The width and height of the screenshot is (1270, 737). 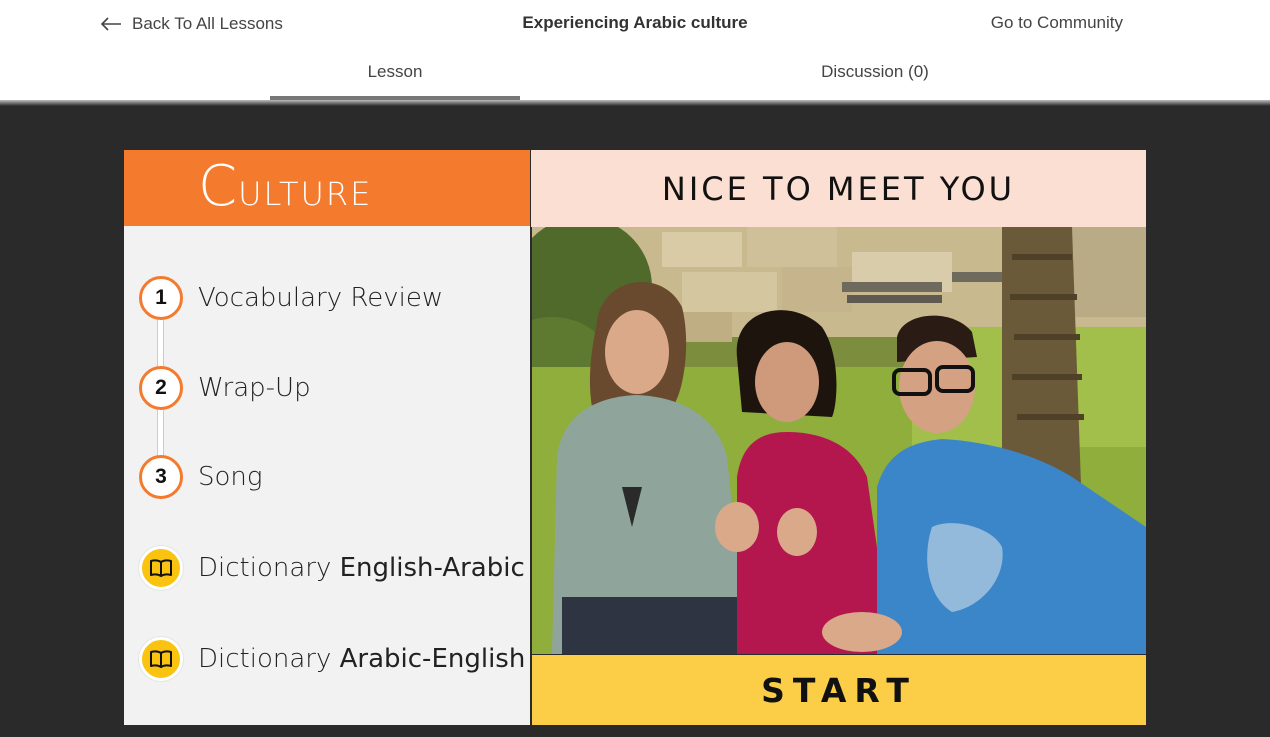 I want to click on lesson-card-title: NICE TO MEET YOU, so click(x=838, y=188).